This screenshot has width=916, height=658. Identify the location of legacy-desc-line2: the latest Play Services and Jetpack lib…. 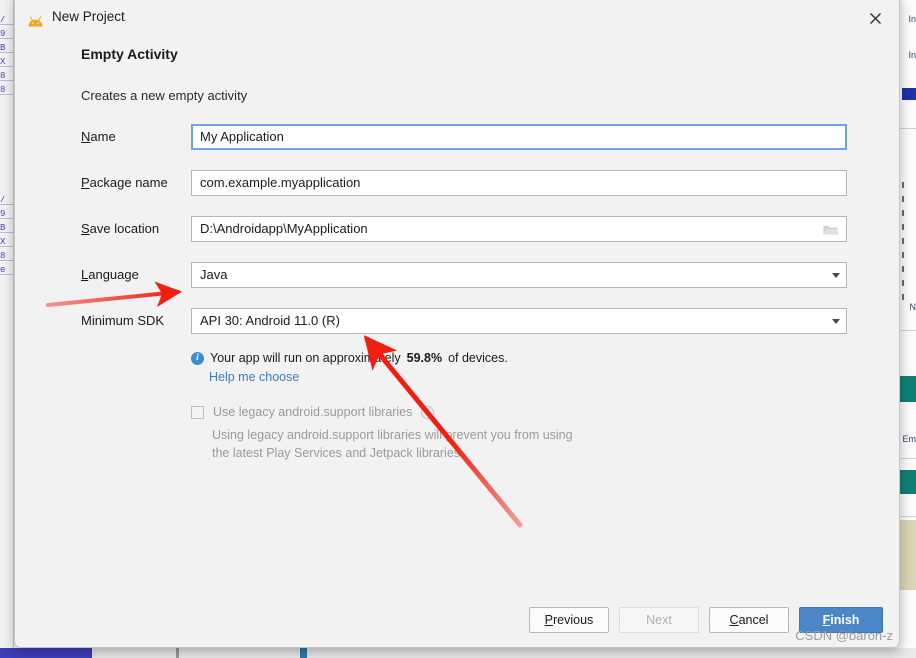
(336, 453).